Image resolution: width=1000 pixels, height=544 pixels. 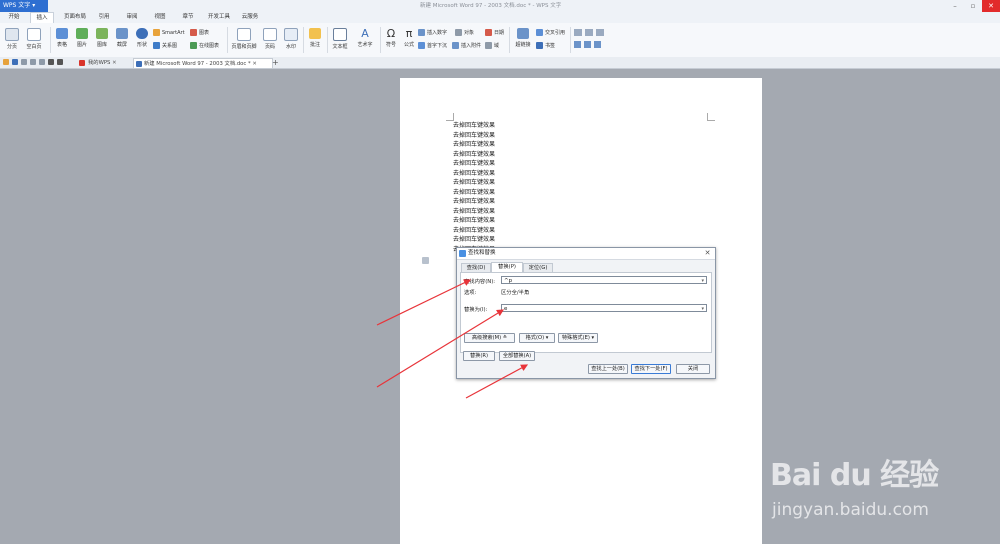 I want to click on arrow-to-replace-all-button, so click(x=497, y=381).